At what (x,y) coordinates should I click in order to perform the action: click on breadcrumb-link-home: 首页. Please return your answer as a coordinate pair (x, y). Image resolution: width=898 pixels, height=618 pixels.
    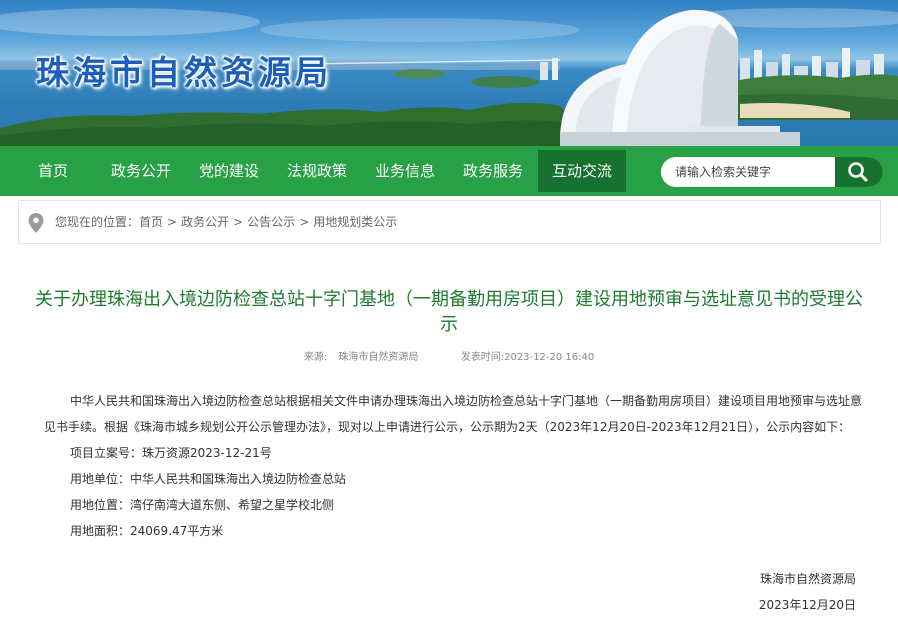
    Looking at the image, I should click on (151, 222).